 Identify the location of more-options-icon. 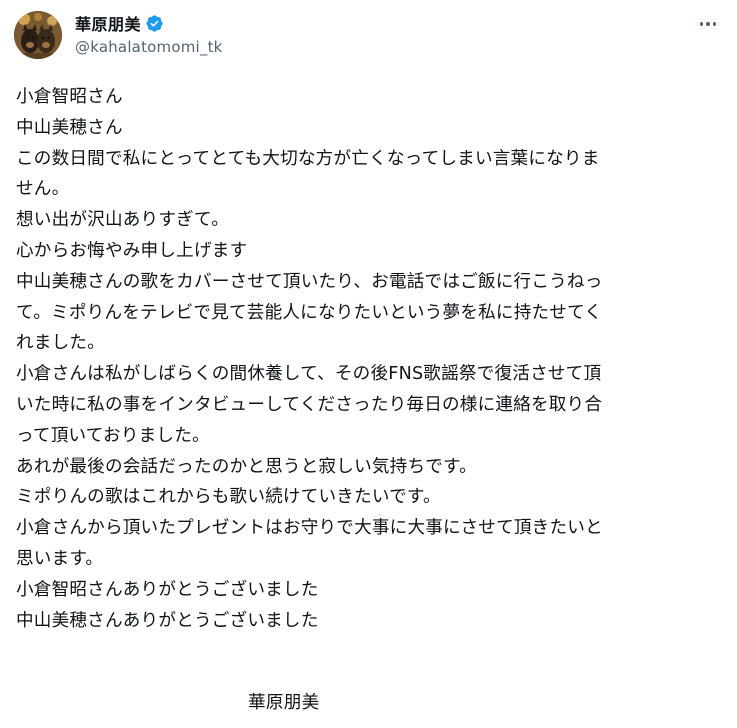
(708, 24).